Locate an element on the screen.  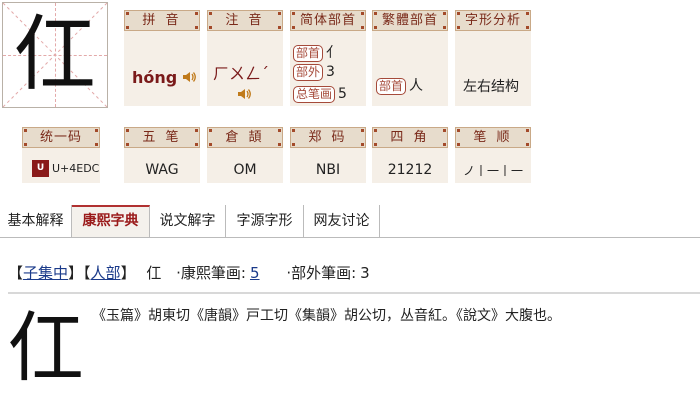
sijiao-value: 21212 is located at coordinates (410, 170).